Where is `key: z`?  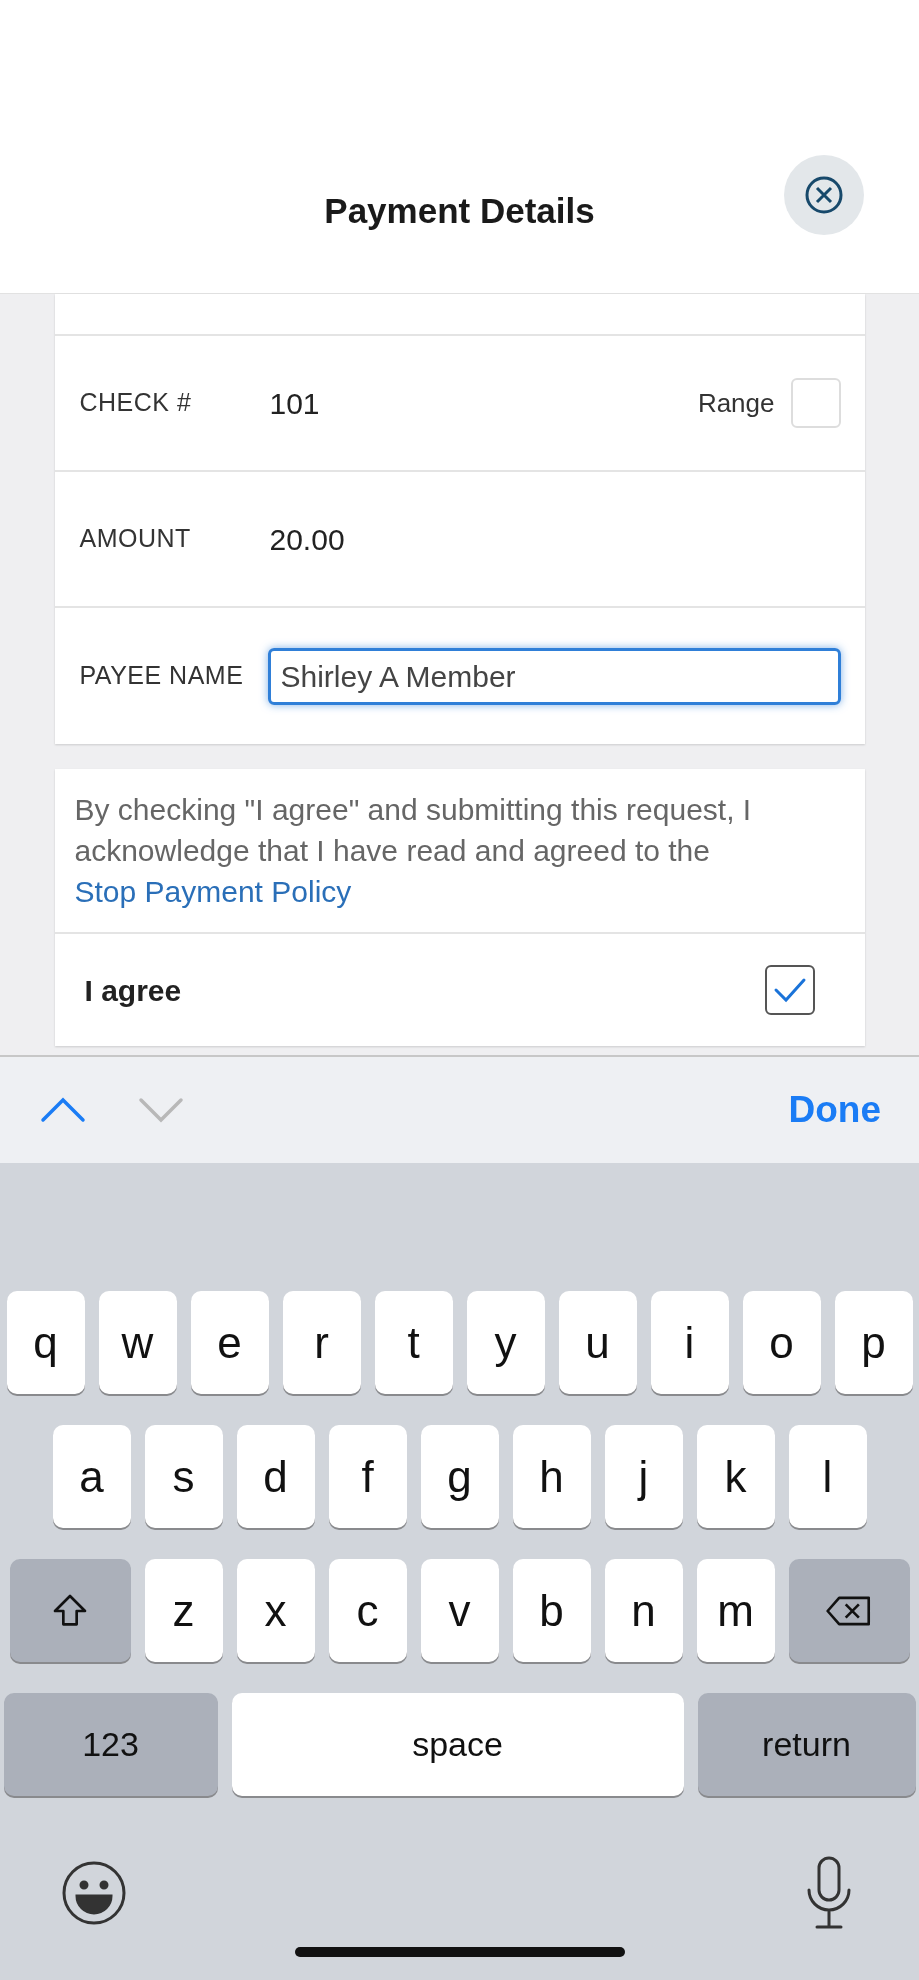
key: z is located at coordinates (183, 1610).